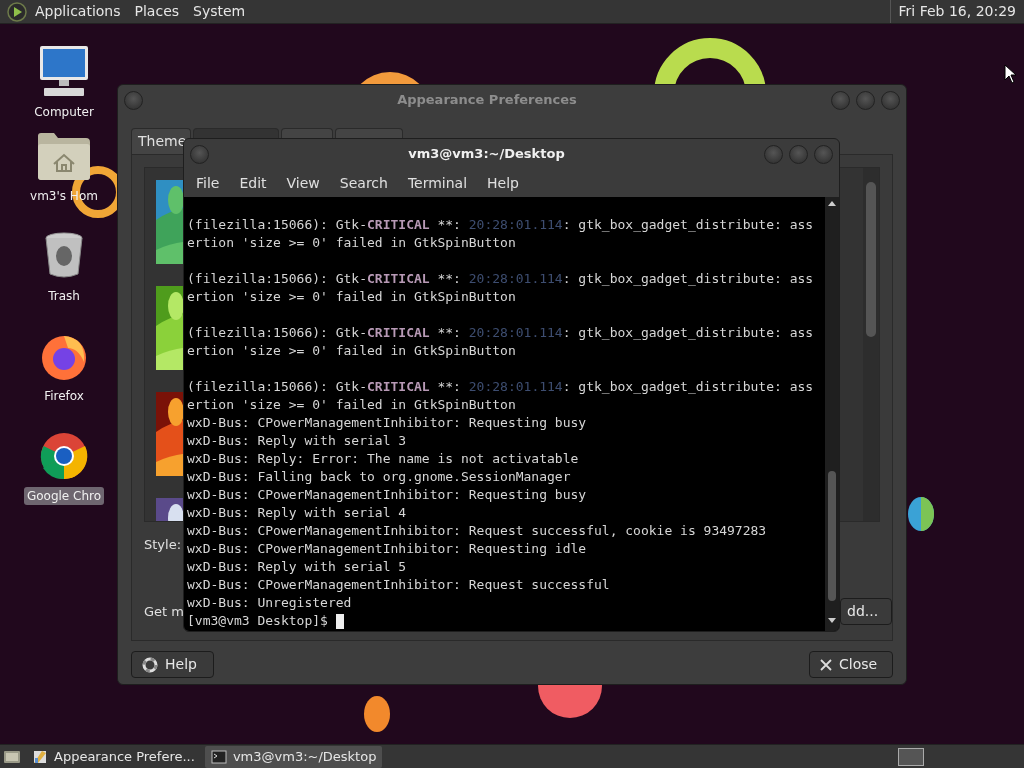 This screenshot has height=768, width=1024. I want to click on terminal-line: wxD-Bus: Reply with serial 5, so click(297, 567).